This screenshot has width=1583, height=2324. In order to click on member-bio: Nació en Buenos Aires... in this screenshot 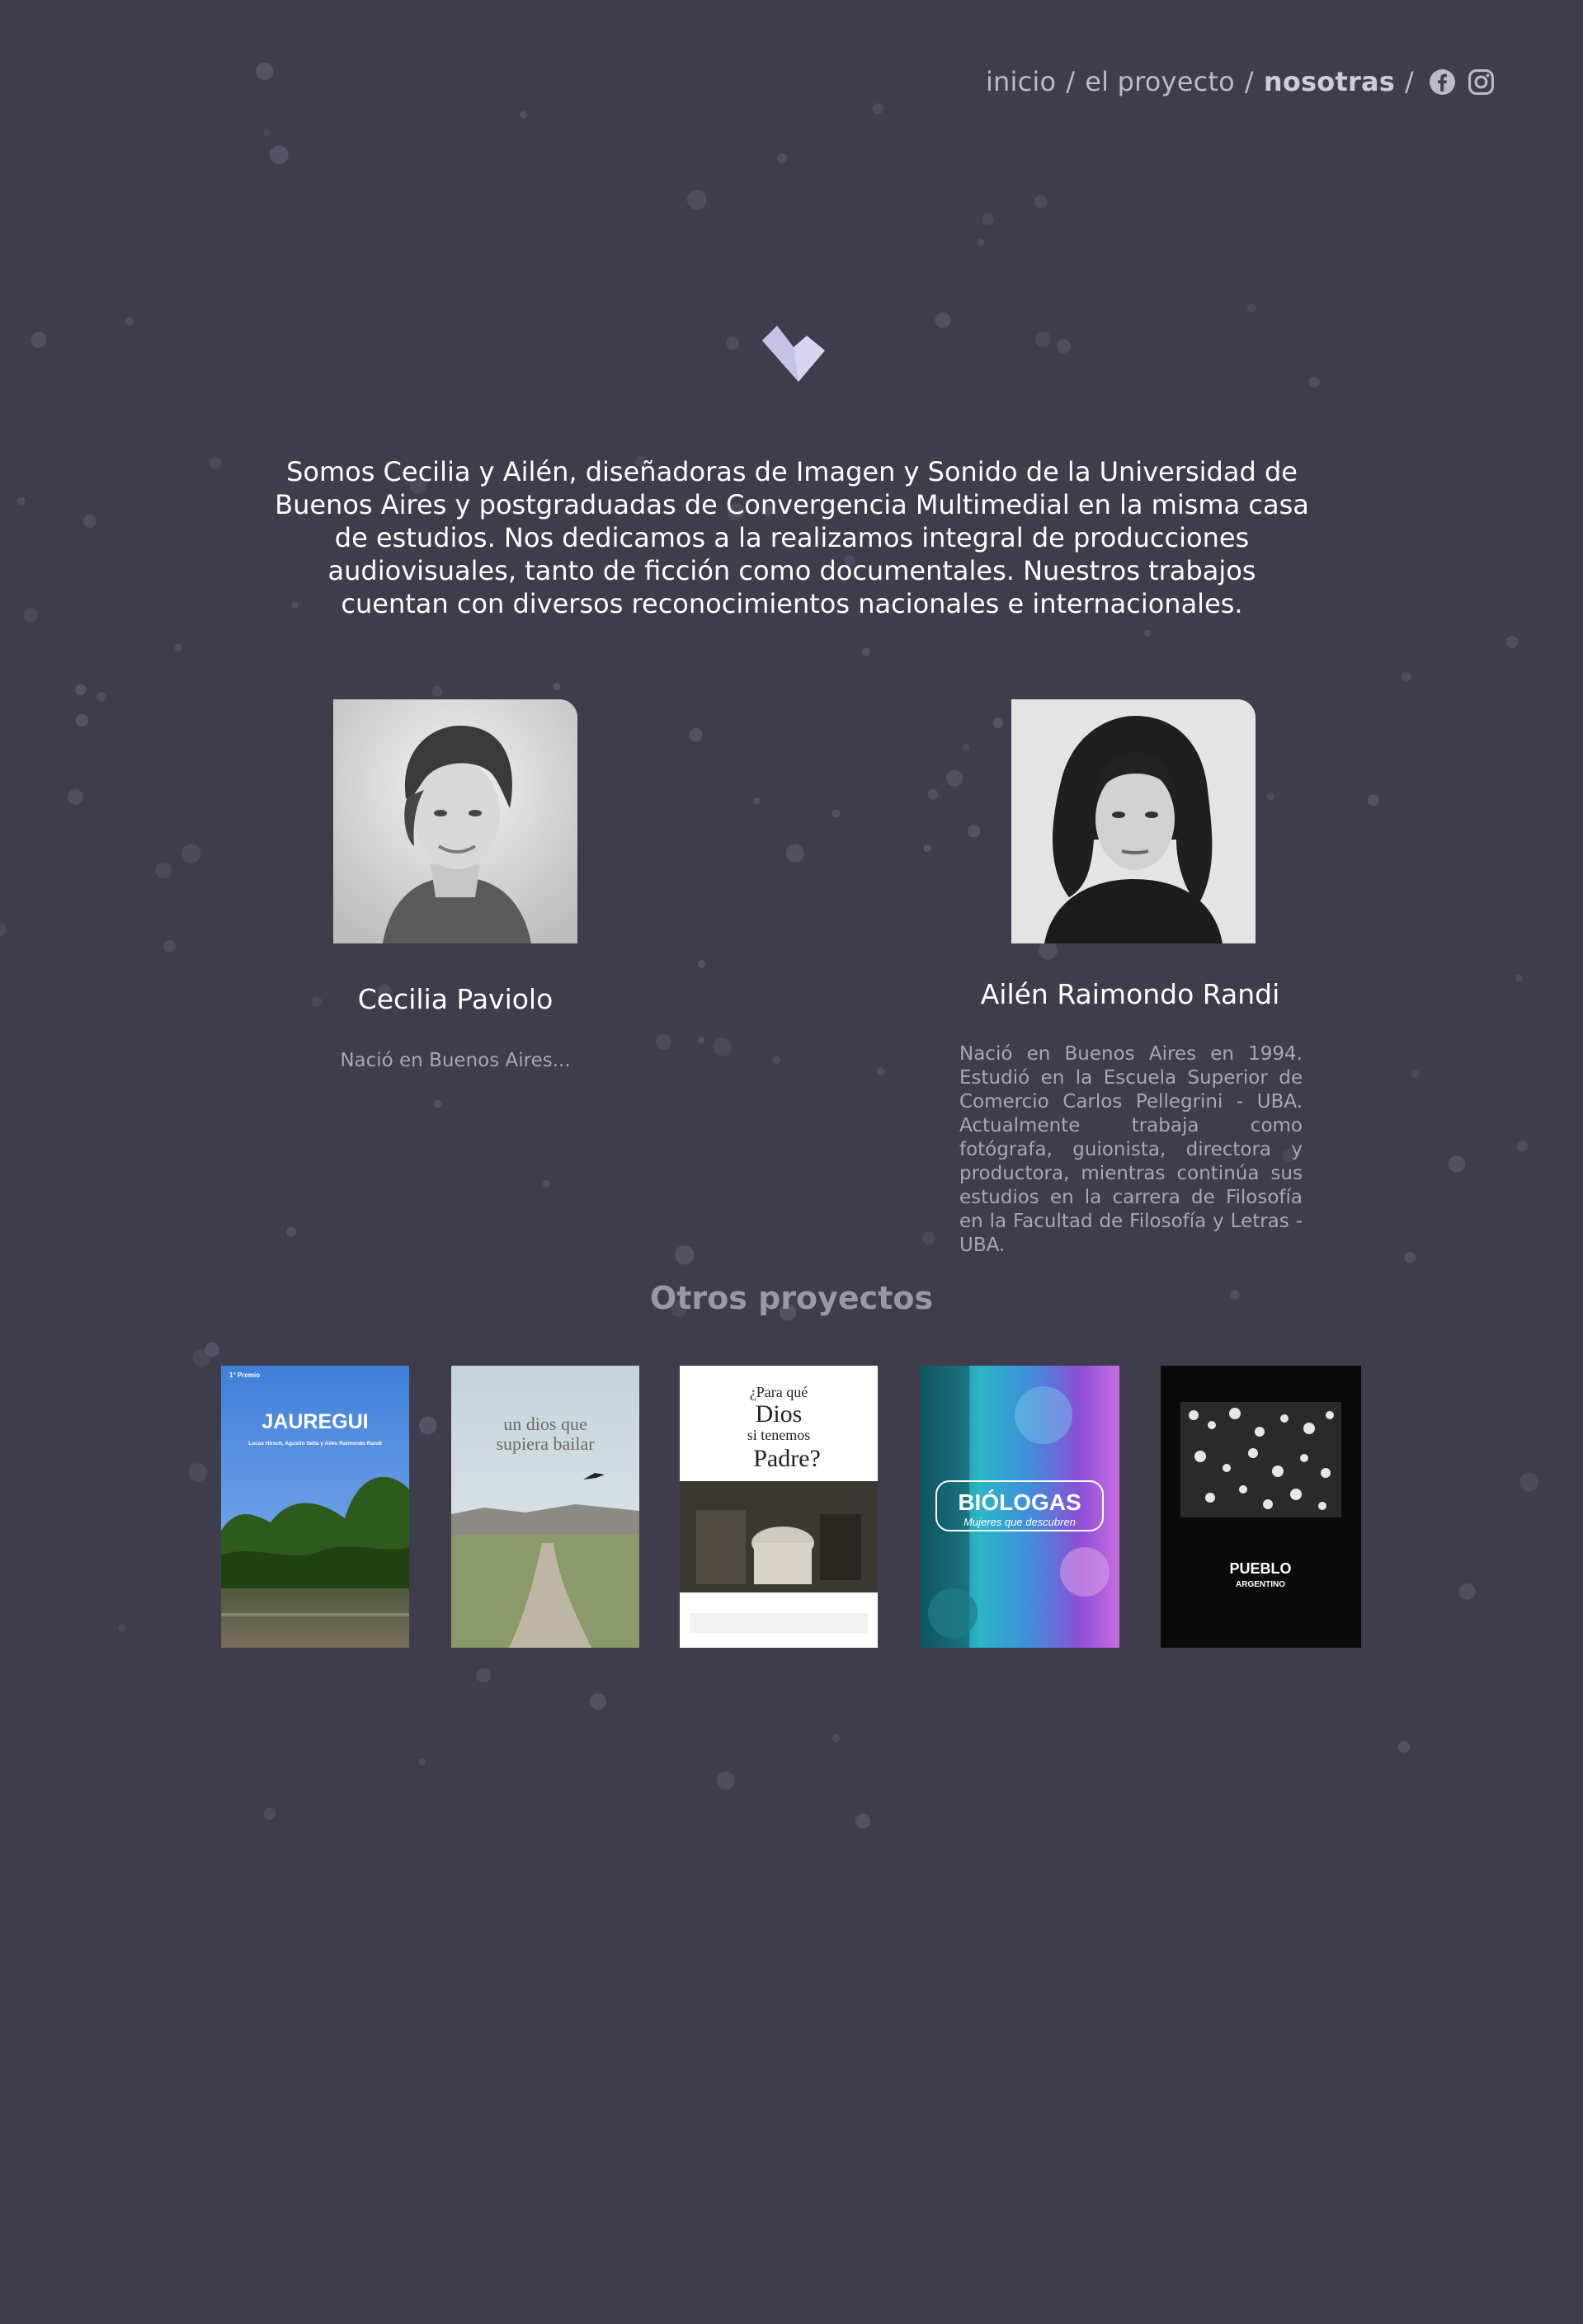, I will do `click(455, 1060)`.